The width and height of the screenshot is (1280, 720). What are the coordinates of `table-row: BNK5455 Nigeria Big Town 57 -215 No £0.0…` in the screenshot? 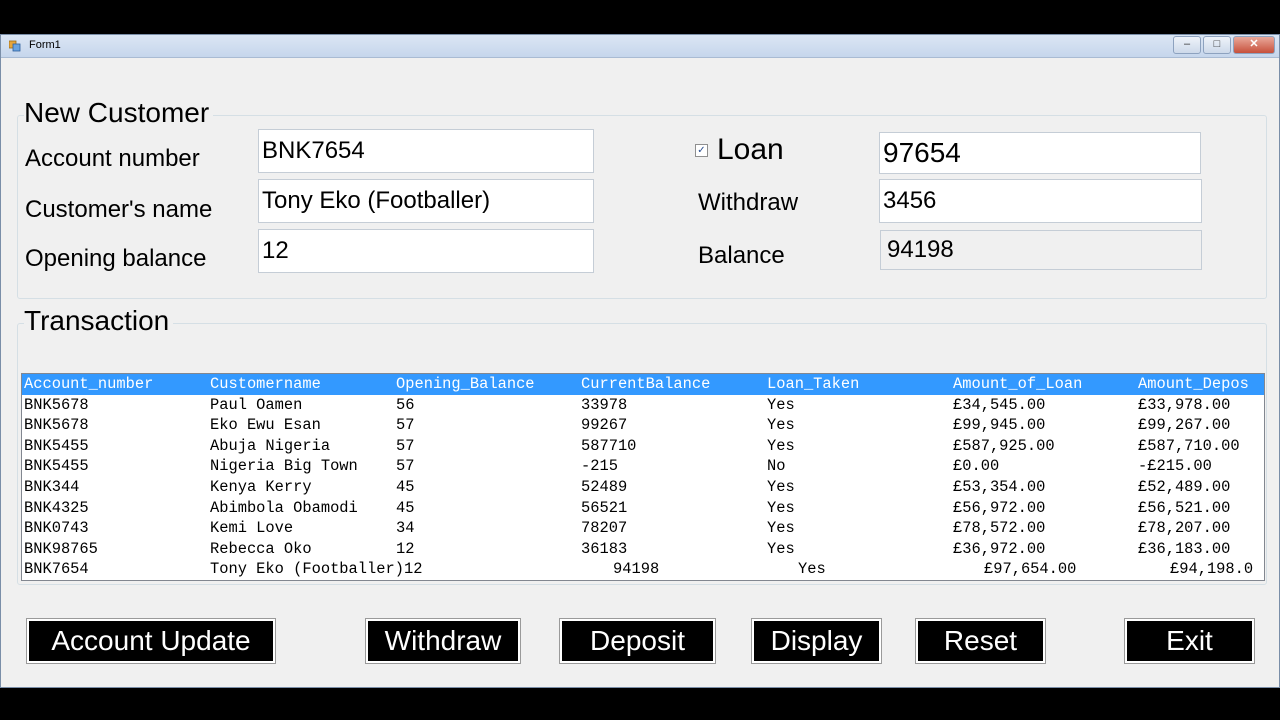 It's located at (643, 466).